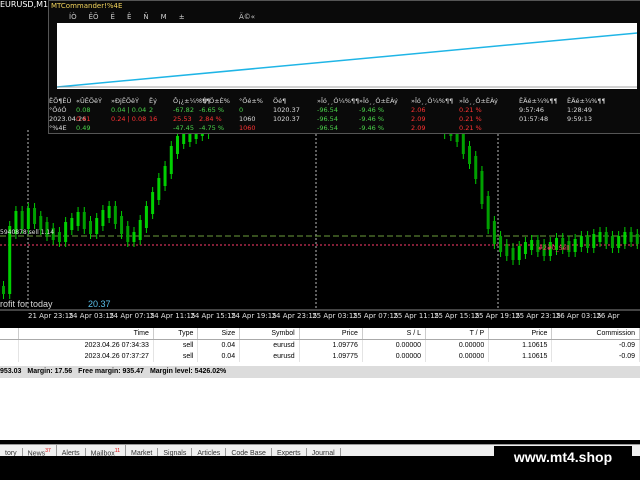 The width and height of the screenshot is (640, 480). What do you see at coordinates (94, 17) in the screenshot?
I see `panel-tab: ÊÕ` at bounding box center [94, 17].